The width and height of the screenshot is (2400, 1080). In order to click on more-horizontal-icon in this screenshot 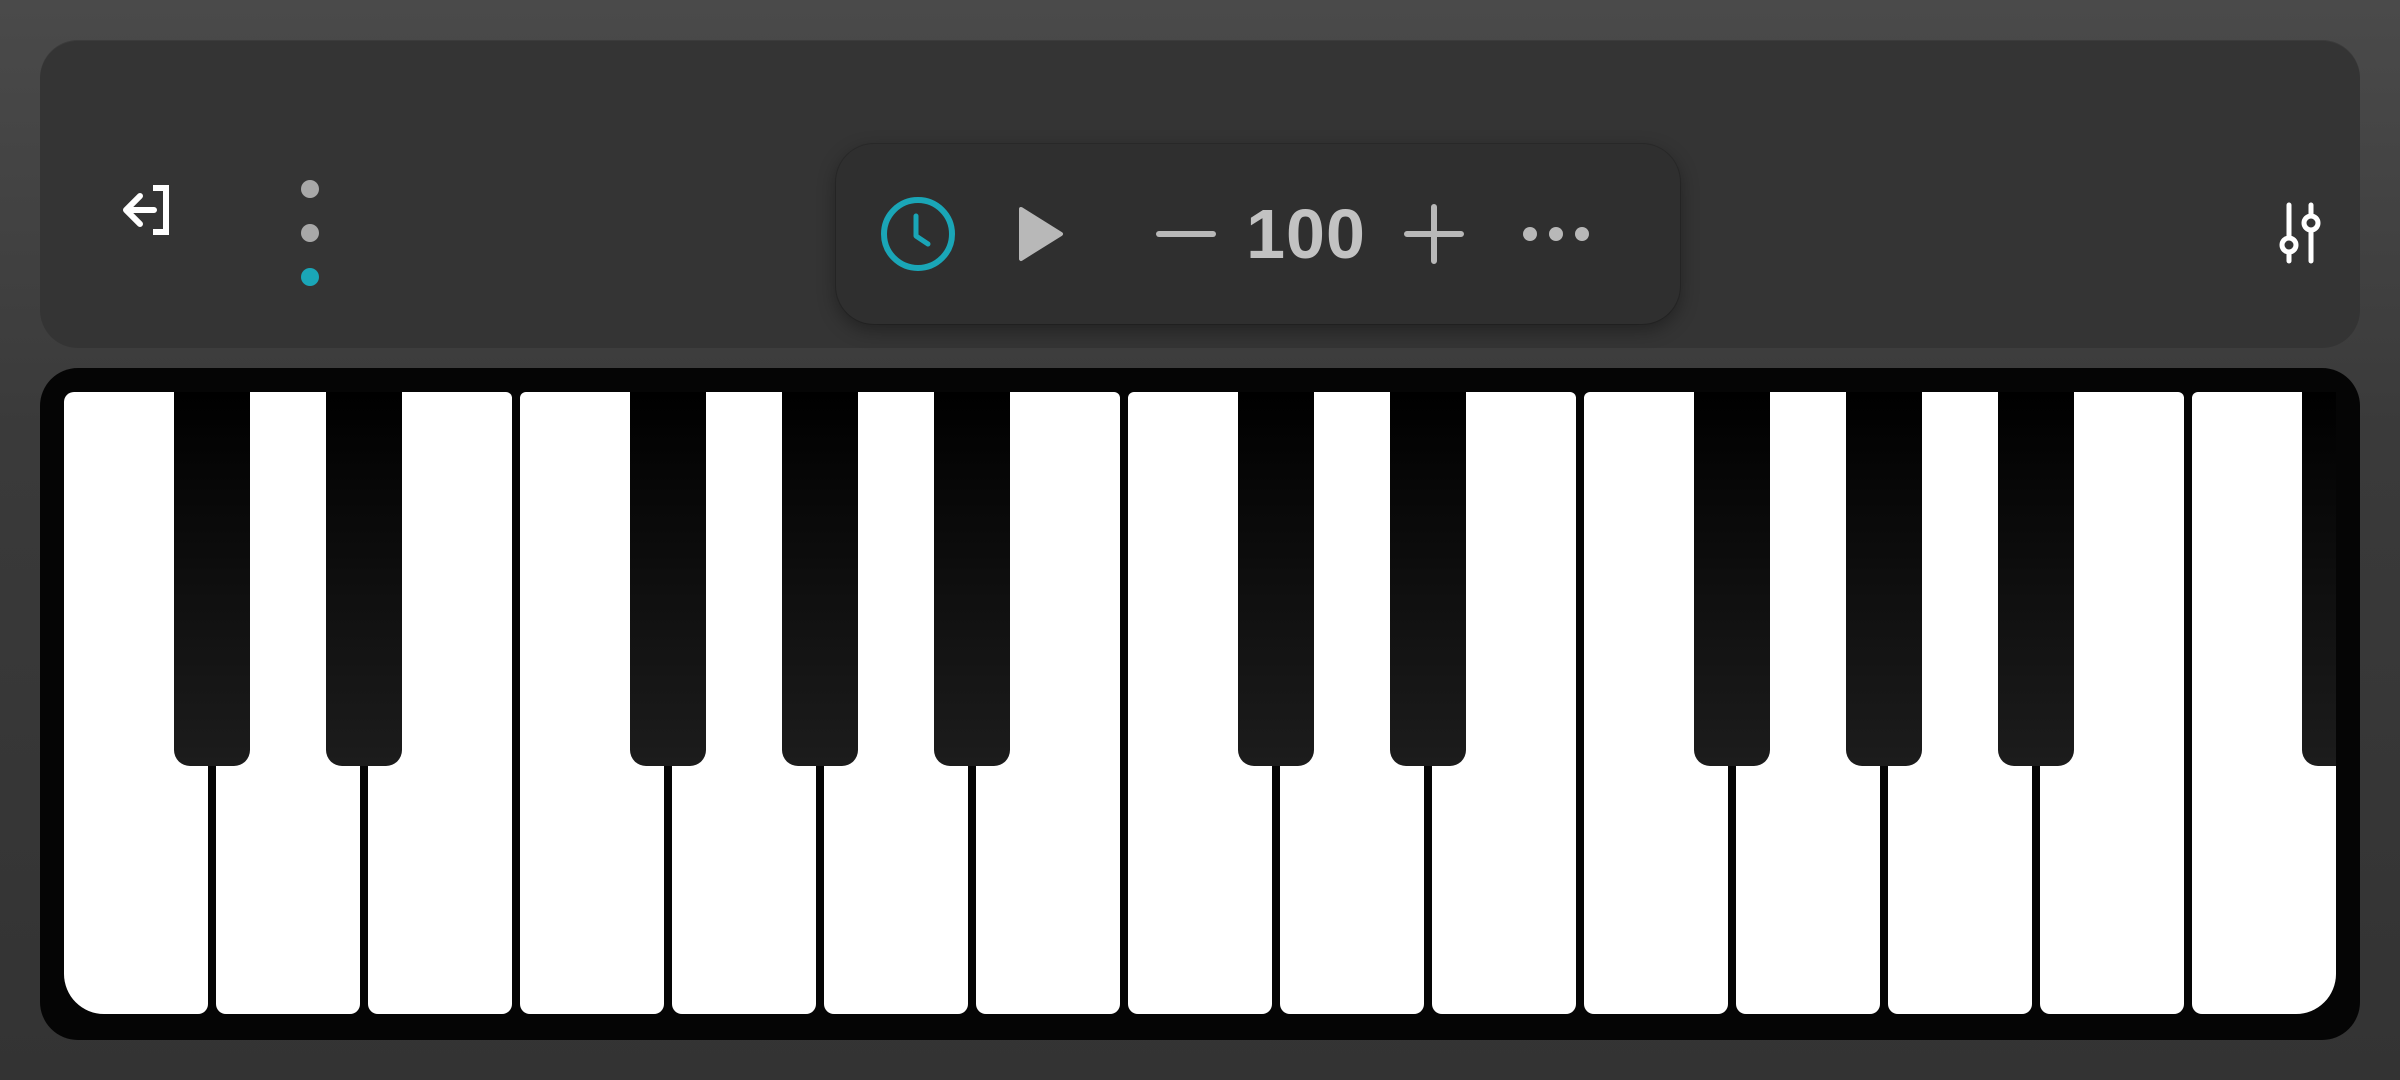, I will do `click(1556, 234)`.